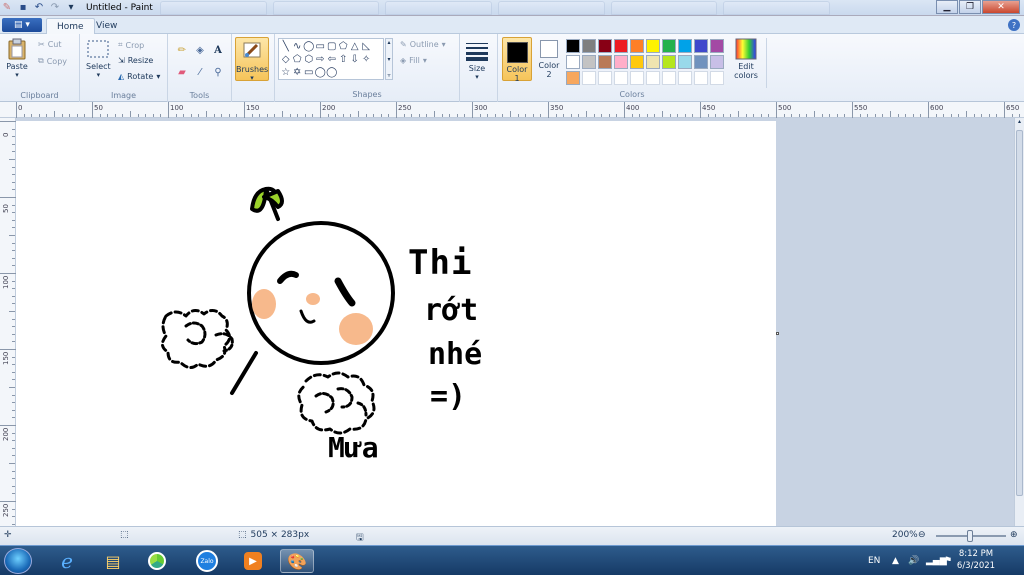 The image size is (1024, 575). Describe the element at coordinates (98, 58) in the screenshot. I see `select-button: Select ▾` at that location.